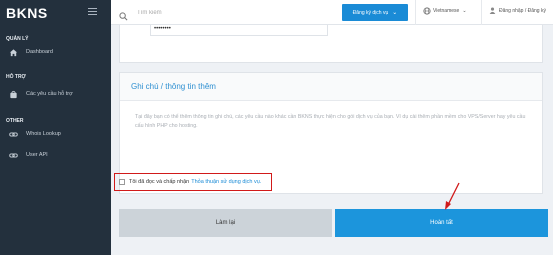 The image size is (553, 255). What do you see at coordinates (15, 121) in the screenshot?
I see `section-title-other: OTHER` at bounding box center [15, 121].